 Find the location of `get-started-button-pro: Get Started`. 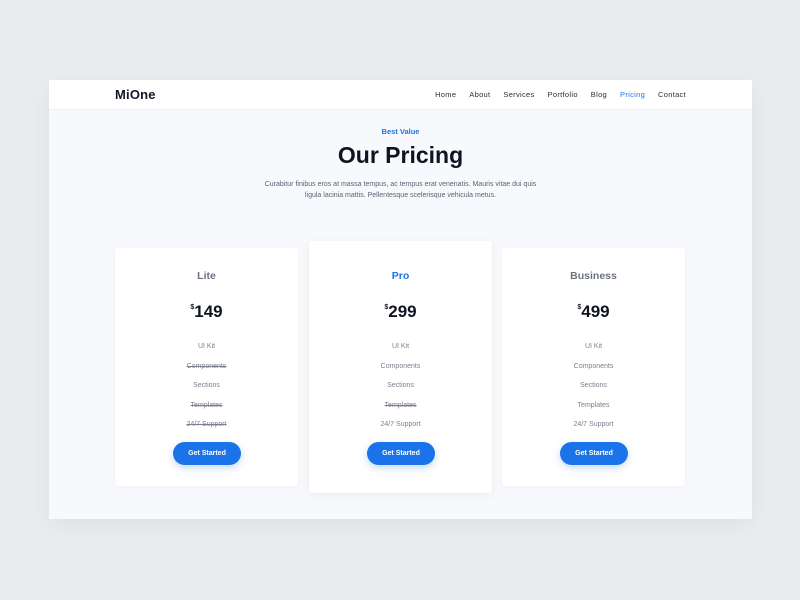

get-started-button-pro: Get Started is located at coordinates (401, 453).